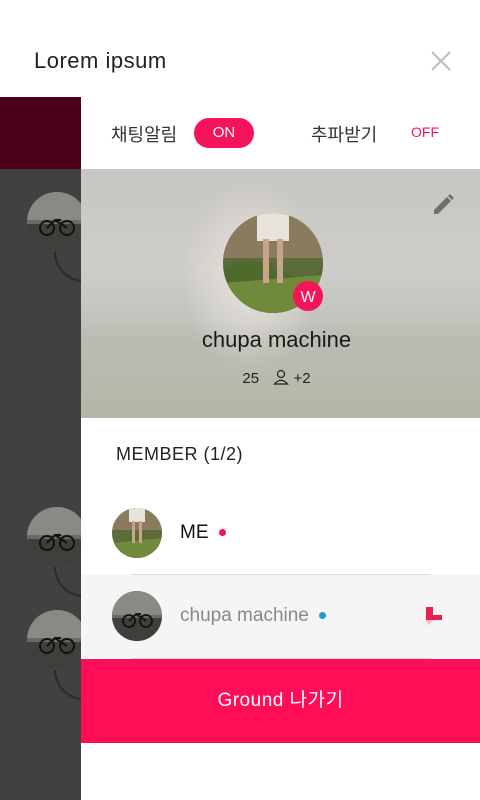 Image resolution: width=480 pixels, height=800 pixels. What do you see at coordinates (280, 701) in the screenshot?
I see `leave-ground-button: Ground 나가기` at bounding box center [280, 701].